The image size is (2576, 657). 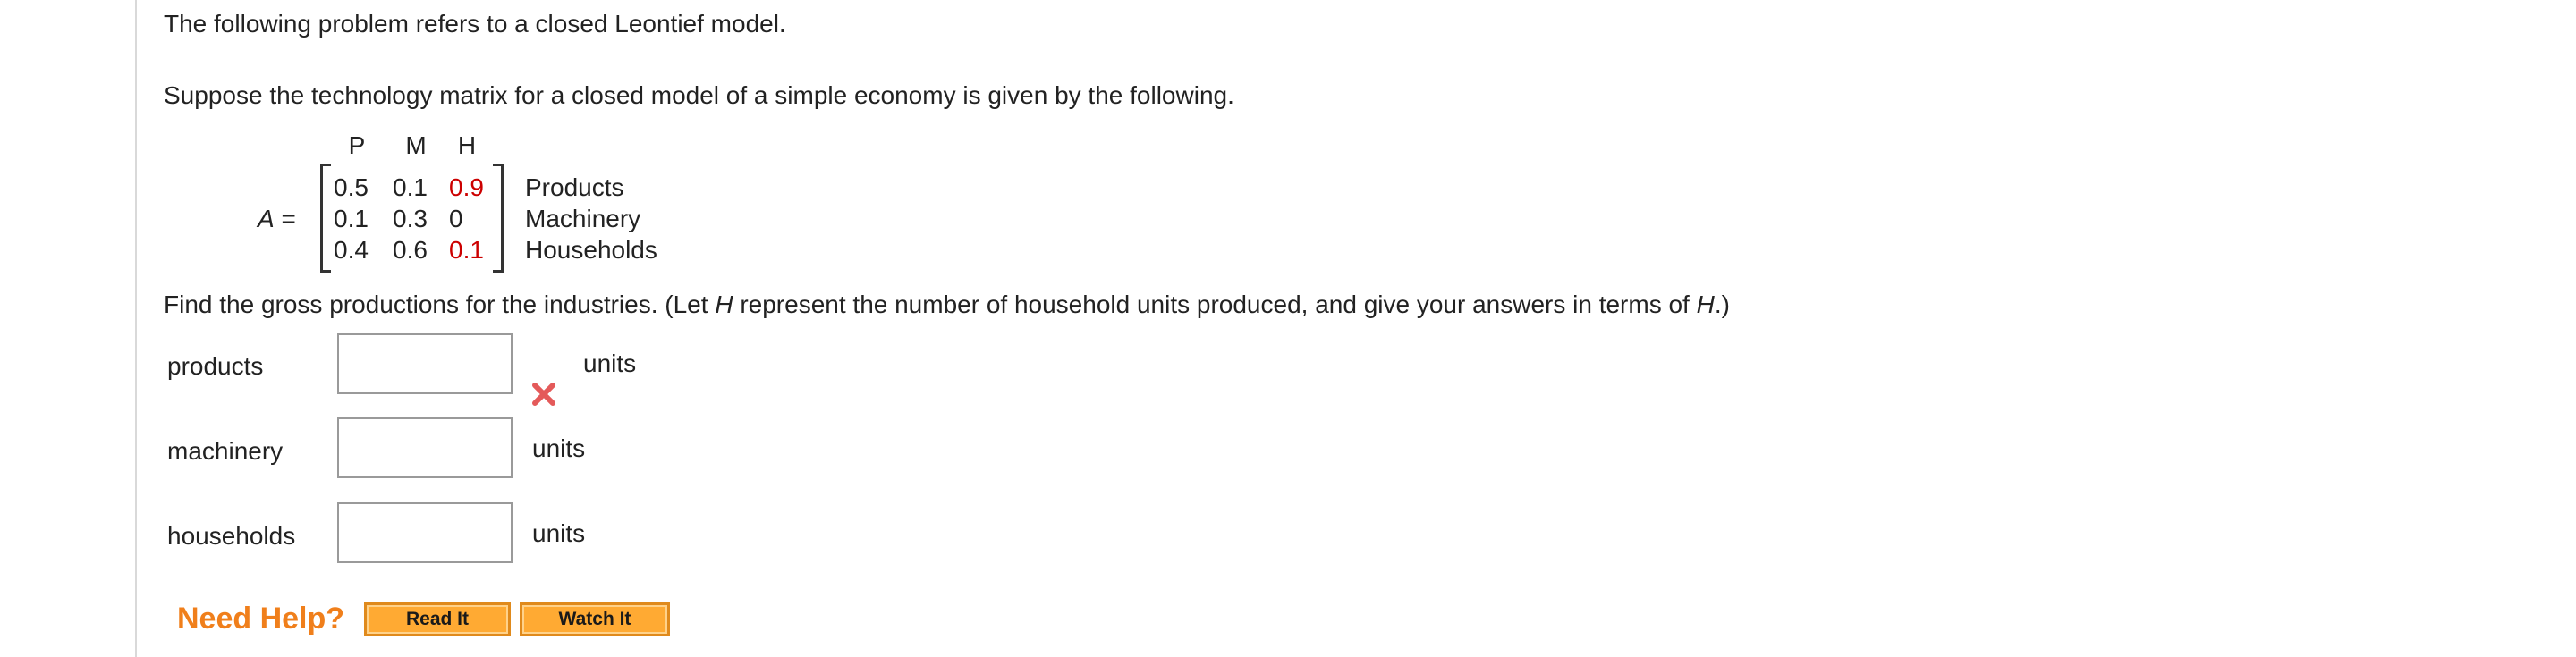 What do you see at coordinates (595, 619) in the screenshot?
I see `watch-it-button: Watch It` at bounding box center [595, 619].